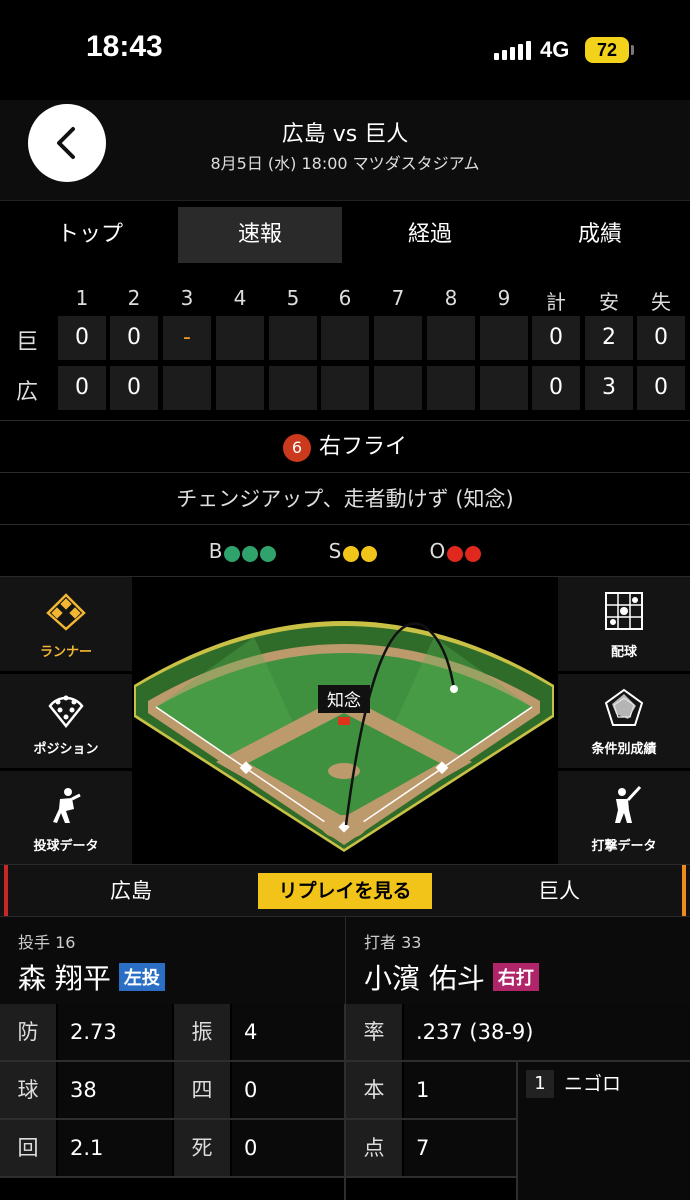 Image resolution: width=690 pixels, height=1200 pixels. Describe the element at coordinates (345, 163) in the screenshot. I see `game-info: 8月5日 (水) 18:00 マツダスタジアム` at that location.